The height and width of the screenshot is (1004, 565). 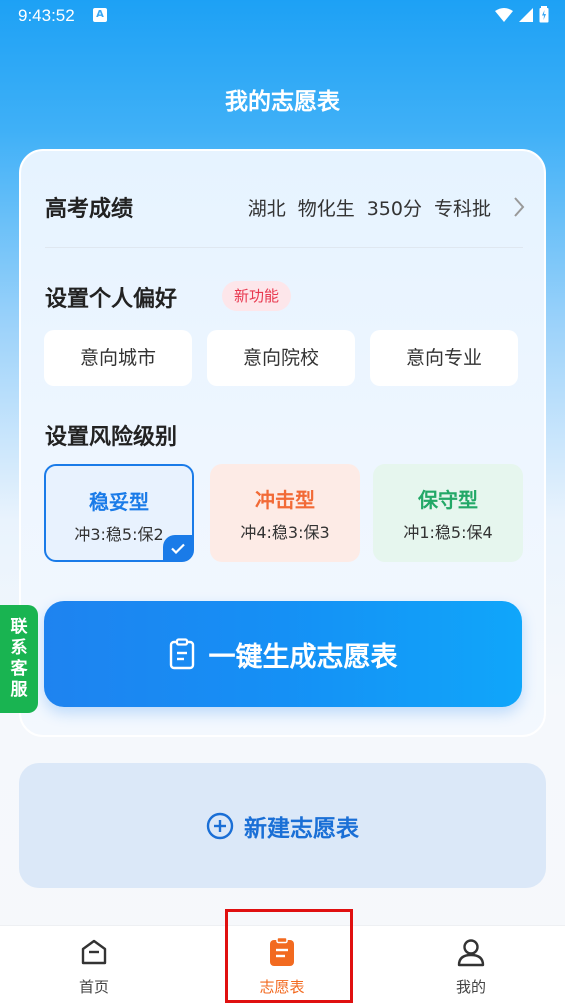 I want to click on user-icon, so click(x=471, y=952).